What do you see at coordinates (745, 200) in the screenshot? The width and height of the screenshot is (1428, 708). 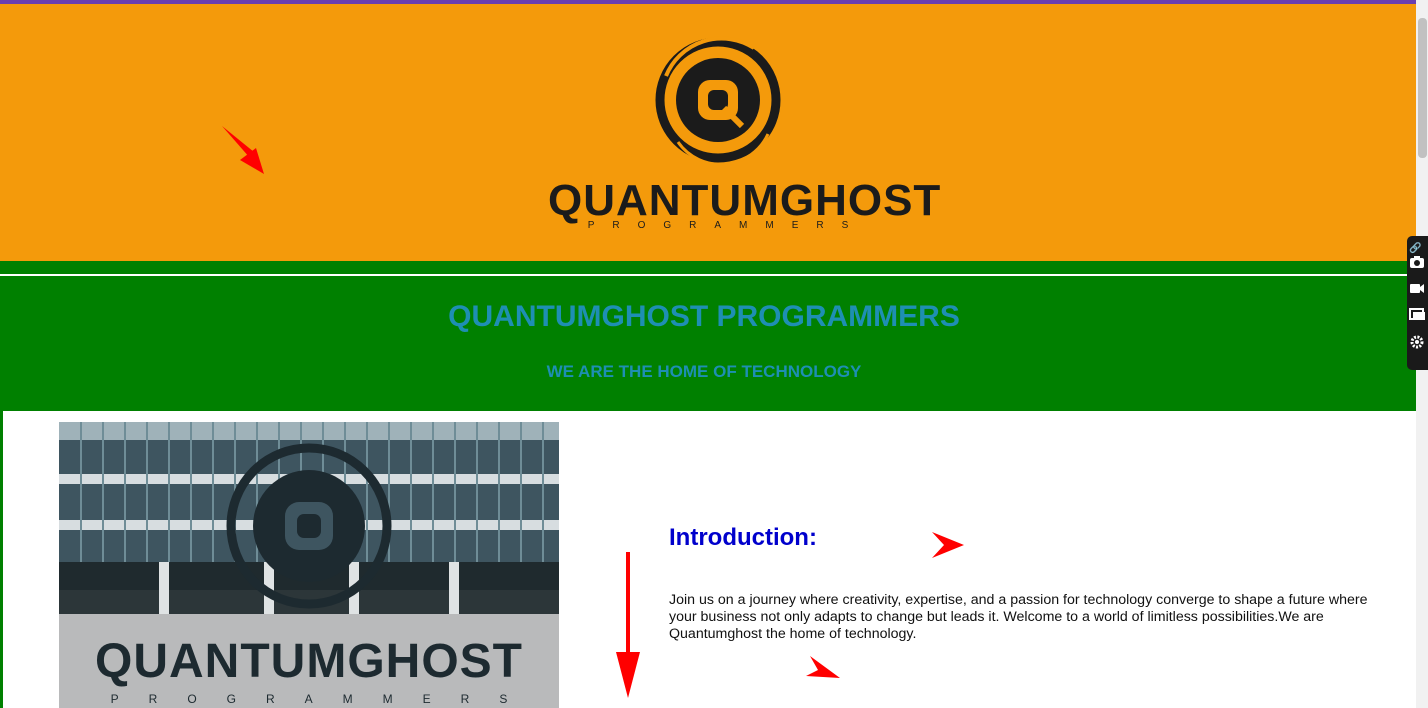 I see `logo-wordmark: QUANTUMGHOST` at bounding box center [745, 200].